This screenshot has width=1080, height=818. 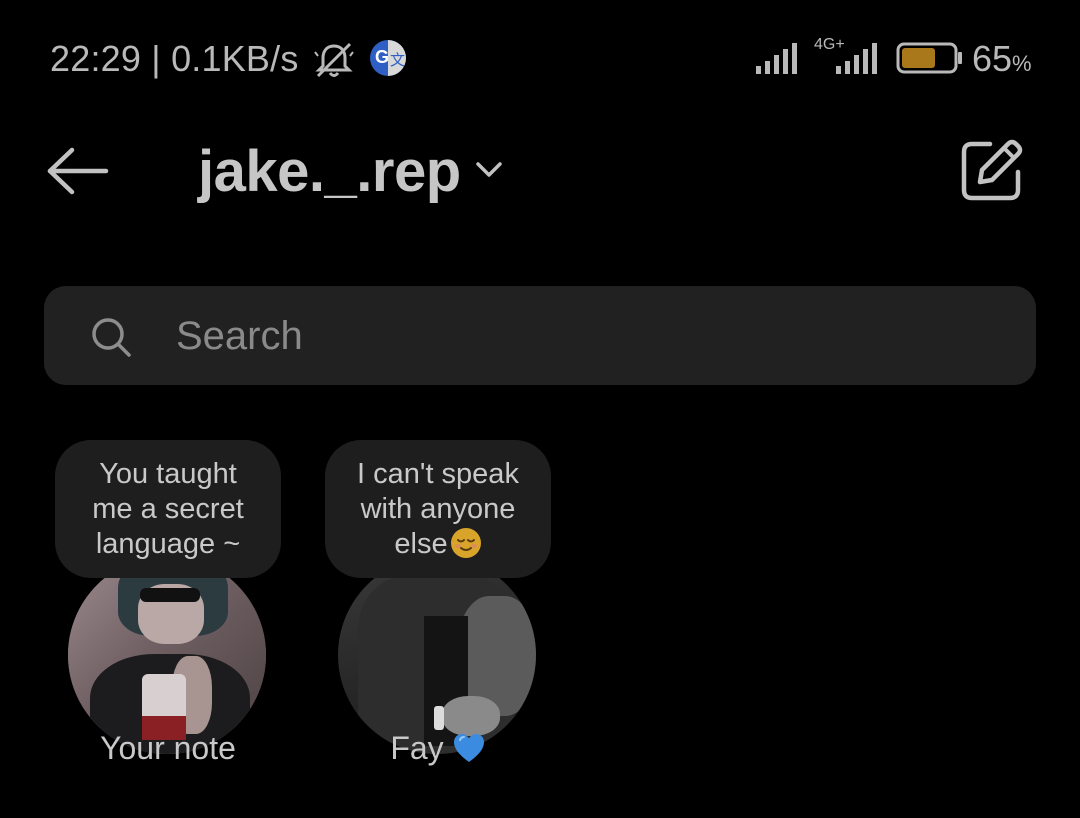 What do you see at coordinates (992, 170) in the screenshot?
I see `compose-message-icon` at bounding box center [992, 170].